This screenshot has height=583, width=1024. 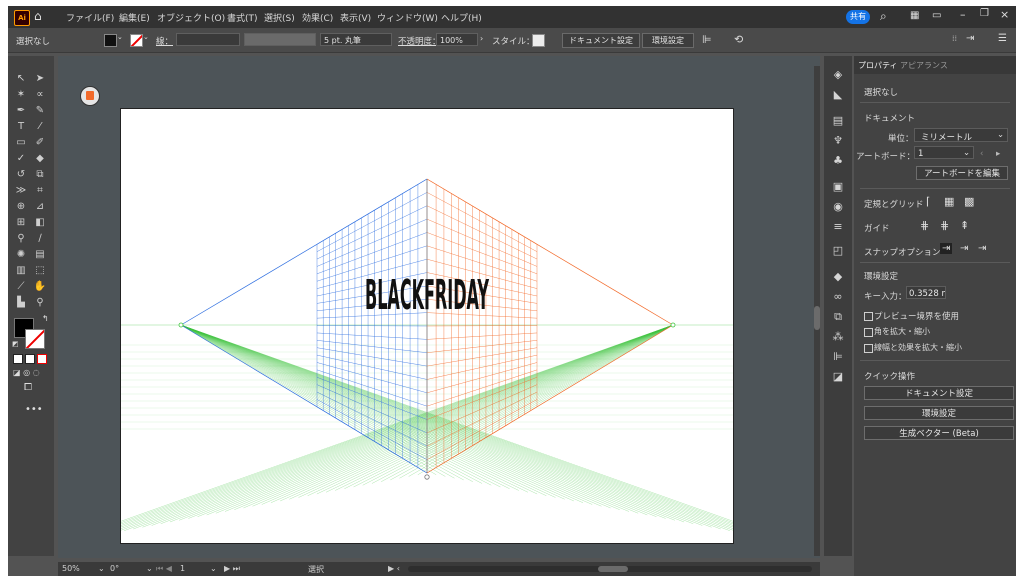 I want to click on perspective-plane-widget-icon, so click(x=90, y=96).